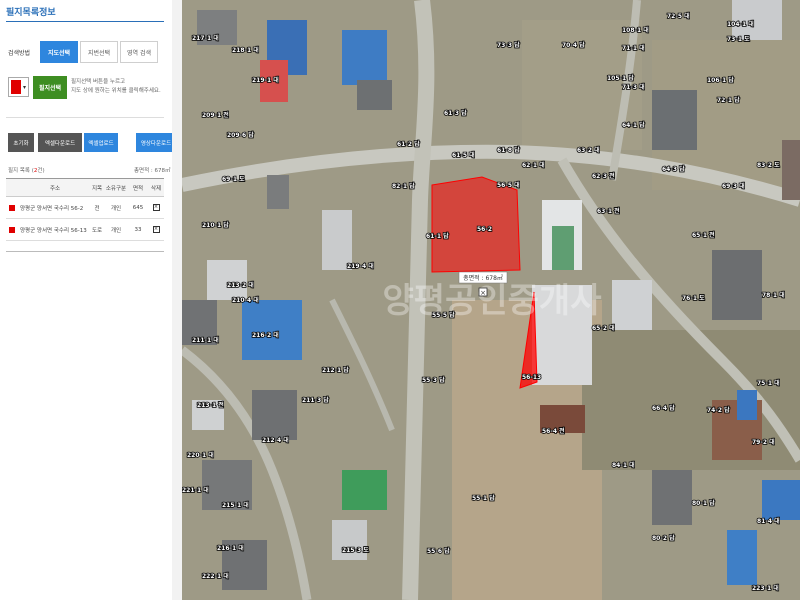  I want to click on excel-upload-button: 엑셀업로드, so click(101, 142).